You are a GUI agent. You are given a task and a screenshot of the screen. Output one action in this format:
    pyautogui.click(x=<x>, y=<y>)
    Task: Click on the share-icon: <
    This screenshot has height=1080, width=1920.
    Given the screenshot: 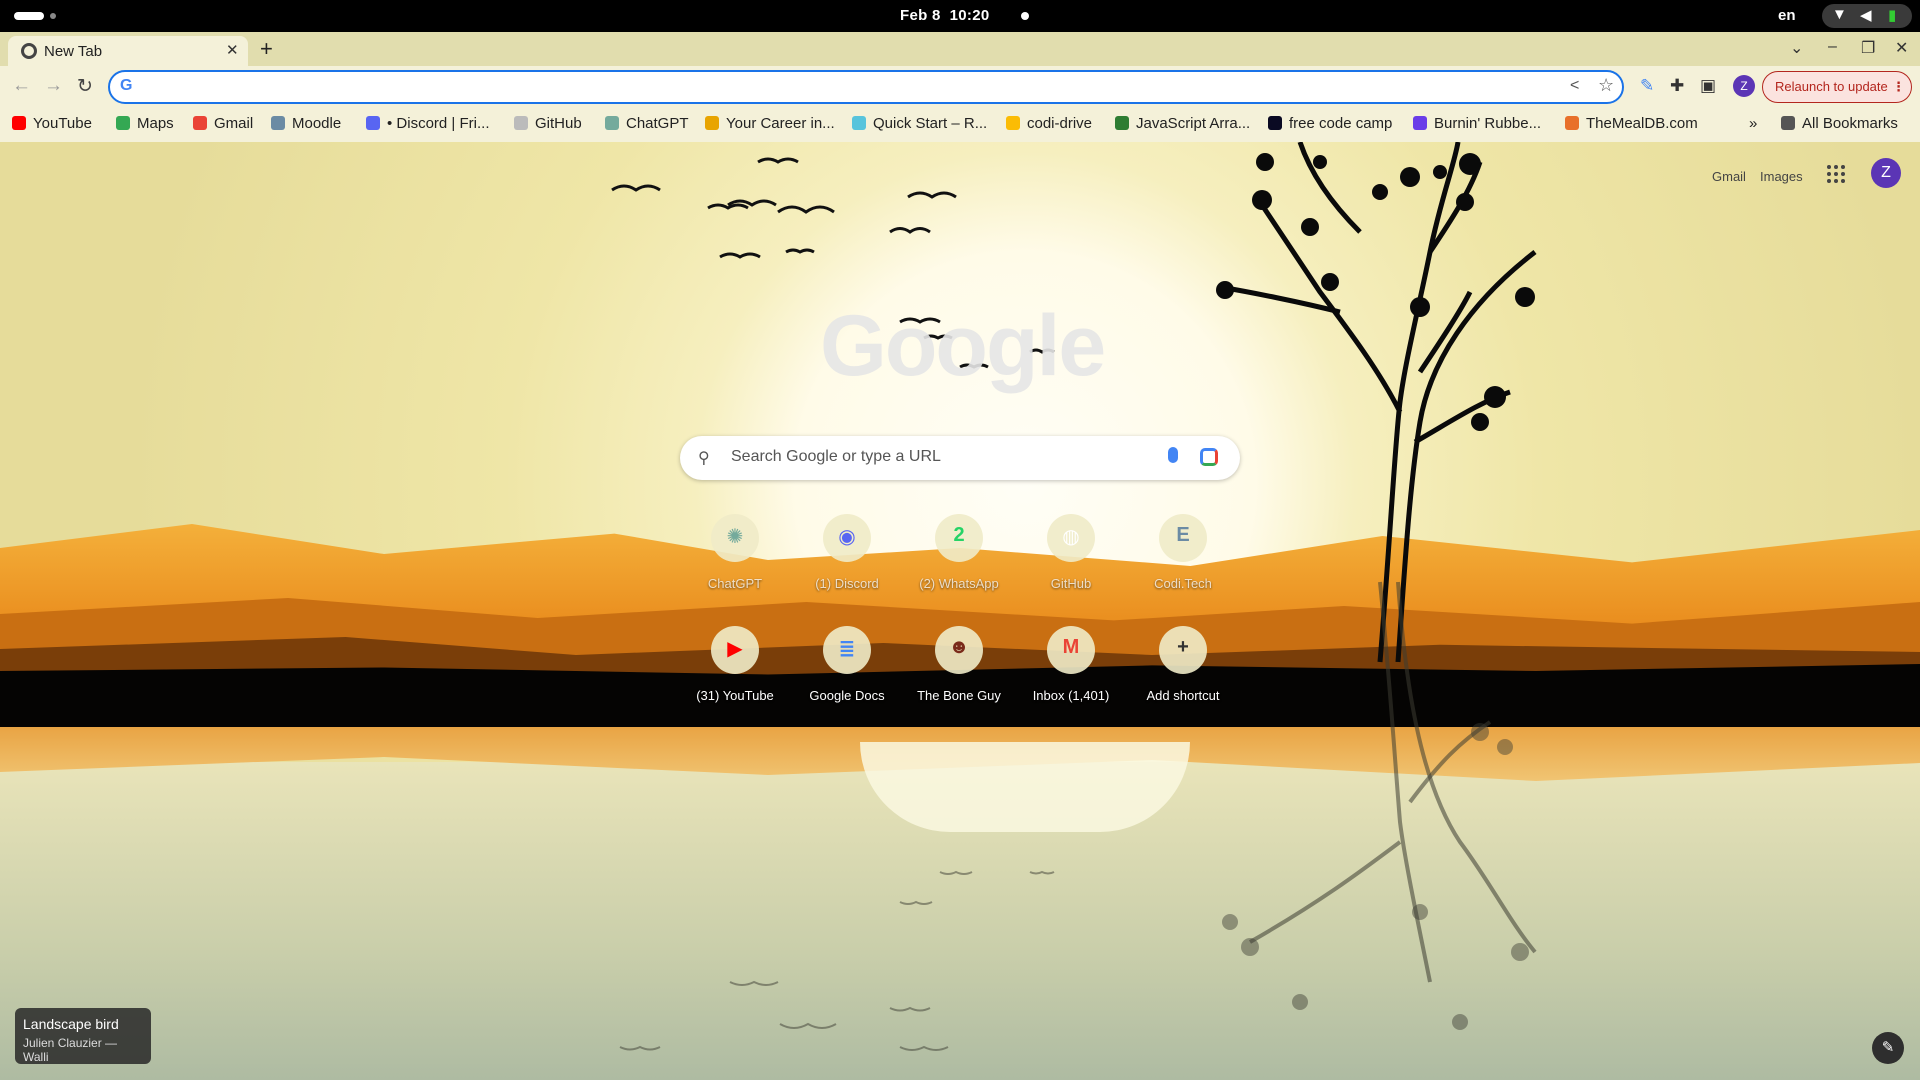 What is the action you would take?
    pyautogui.click(x=1574, y=86)
    